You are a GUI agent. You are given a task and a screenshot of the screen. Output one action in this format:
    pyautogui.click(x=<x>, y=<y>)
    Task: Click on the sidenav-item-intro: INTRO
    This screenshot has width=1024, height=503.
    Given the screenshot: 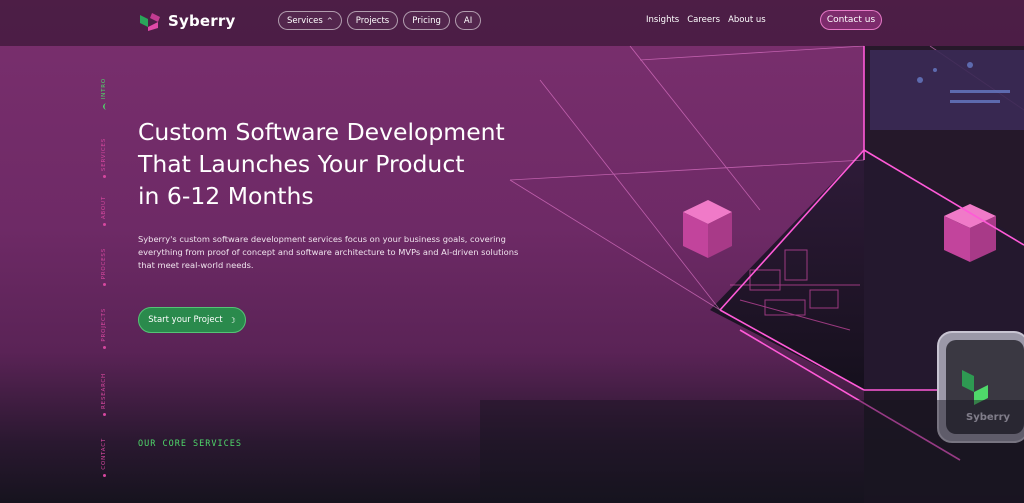 What is the action you would take?
    pyautogui.click(x=104, y=94)
    